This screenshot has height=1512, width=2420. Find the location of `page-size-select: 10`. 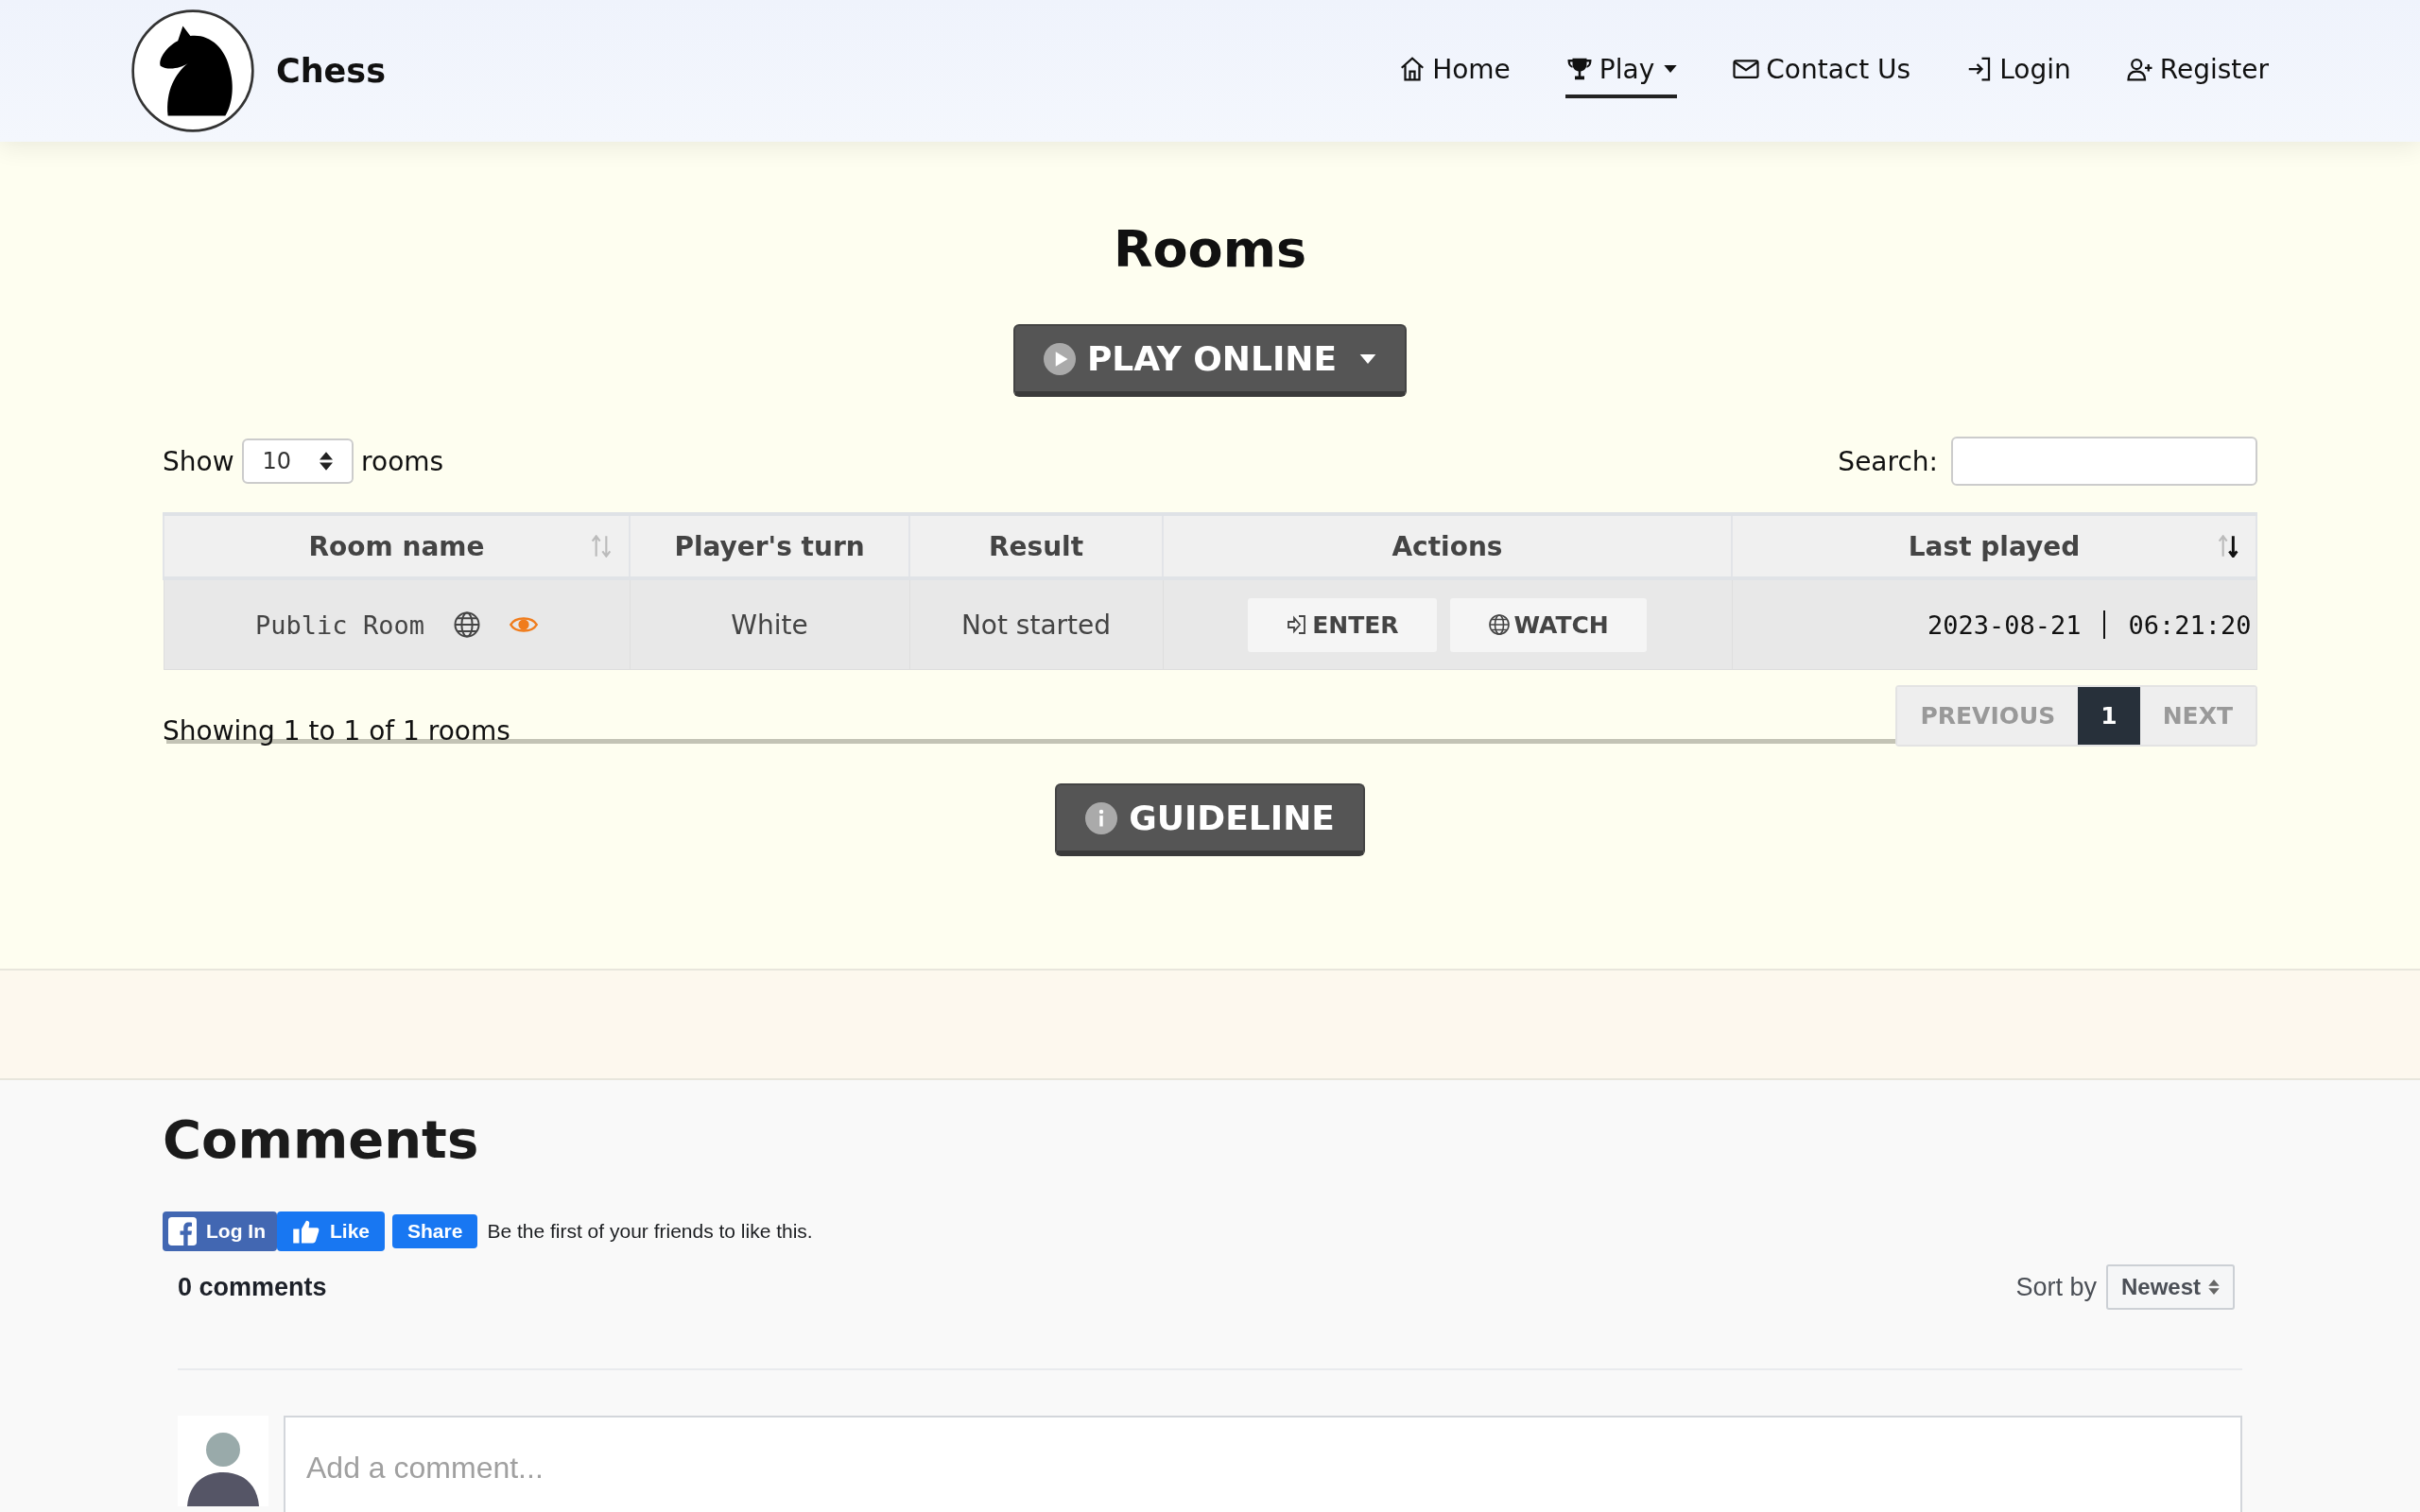

page-size-select: 10 is located at coordinates (297, 461).